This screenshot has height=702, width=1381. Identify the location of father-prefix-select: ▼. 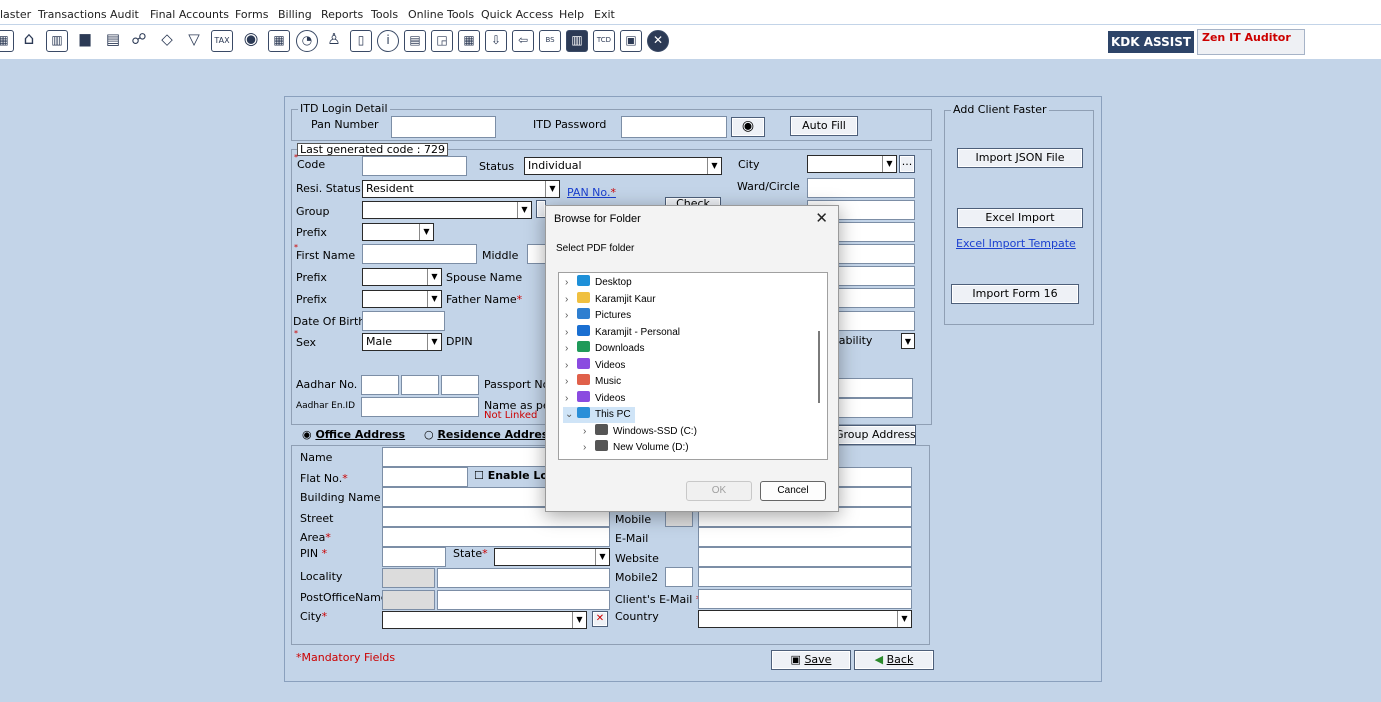
(402, 299).